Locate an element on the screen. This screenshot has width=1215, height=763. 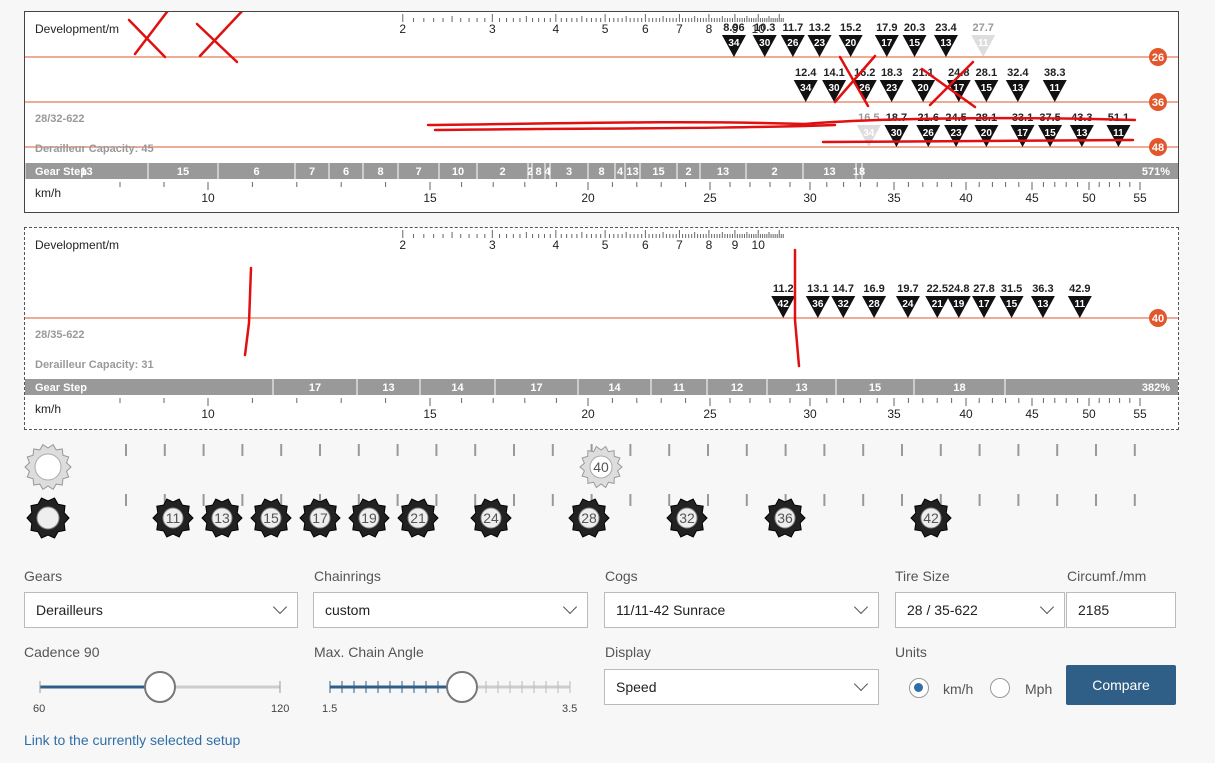
gear-development-label: 27.8 is located at coordinates (983, 289).